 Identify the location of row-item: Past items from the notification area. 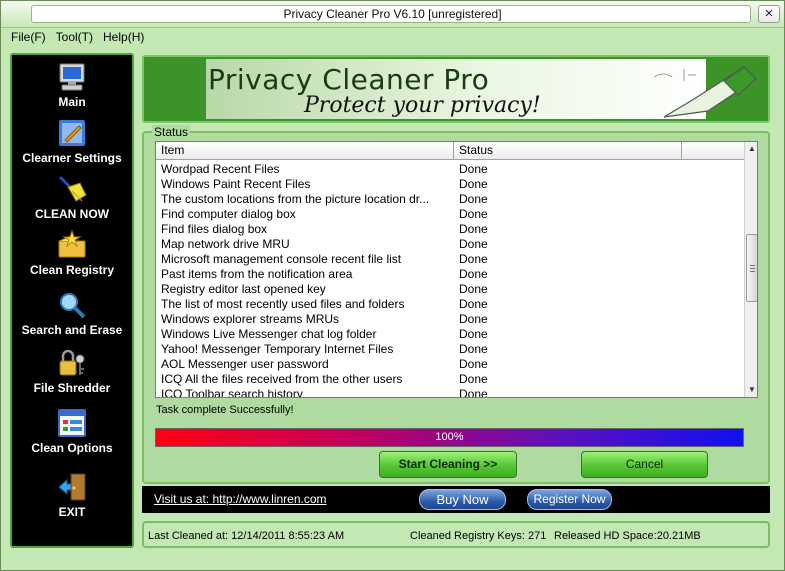
(257, 274).